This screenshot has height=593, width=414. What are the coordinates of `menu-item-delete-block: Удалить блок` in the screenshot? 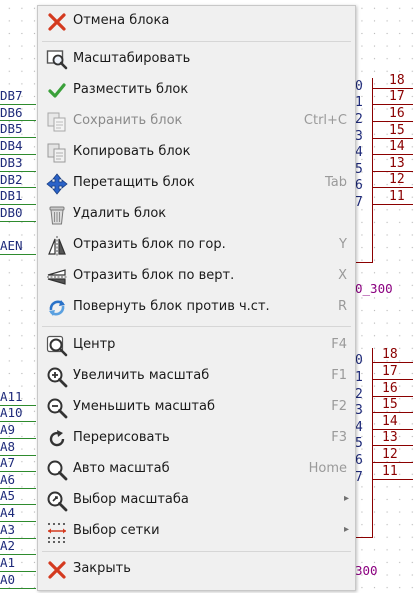 It's located at (196, 214).